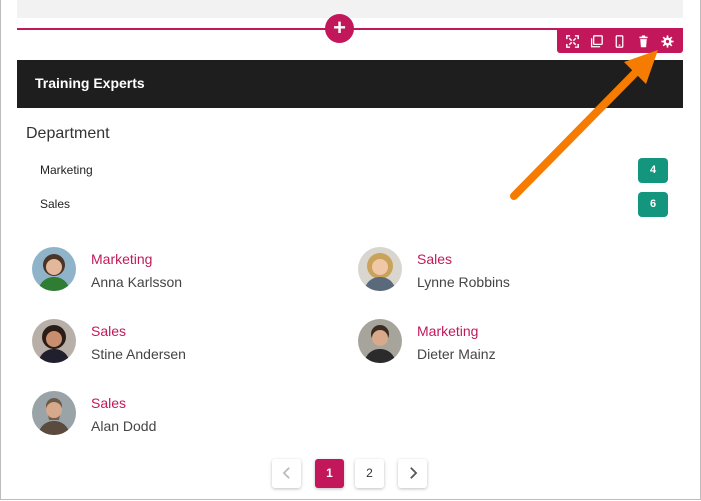 The height and width of the screenshot is (501, 701). I want to click on widget-header: Training Experts, so click(350, 84).